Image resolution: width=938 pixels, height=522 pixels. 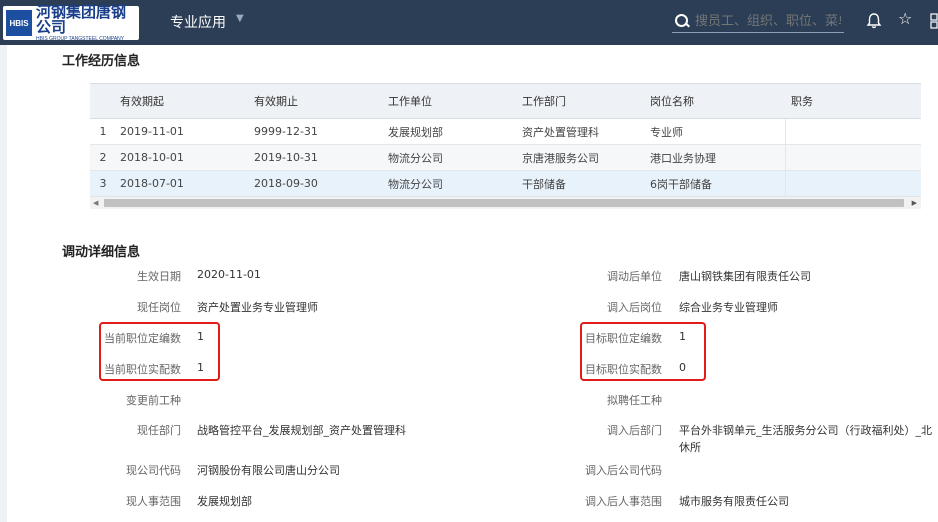 I want to click on label-target-unit: 调动后单位, so click(x=634, y=276).